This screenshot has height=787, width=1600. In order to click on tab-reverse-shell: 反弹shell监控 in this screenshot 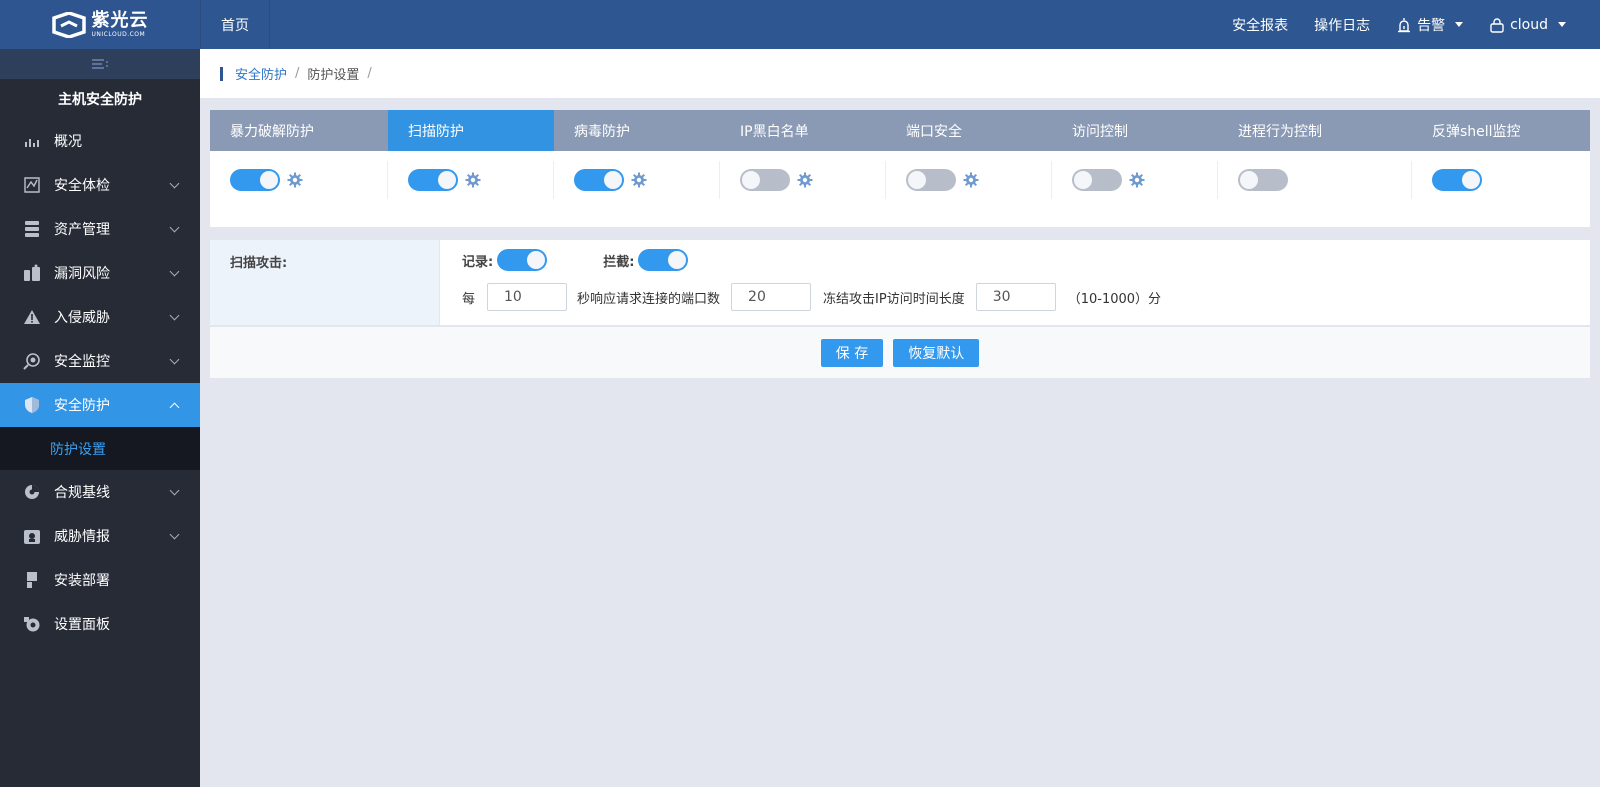, I will do `click(1501, 130)`.